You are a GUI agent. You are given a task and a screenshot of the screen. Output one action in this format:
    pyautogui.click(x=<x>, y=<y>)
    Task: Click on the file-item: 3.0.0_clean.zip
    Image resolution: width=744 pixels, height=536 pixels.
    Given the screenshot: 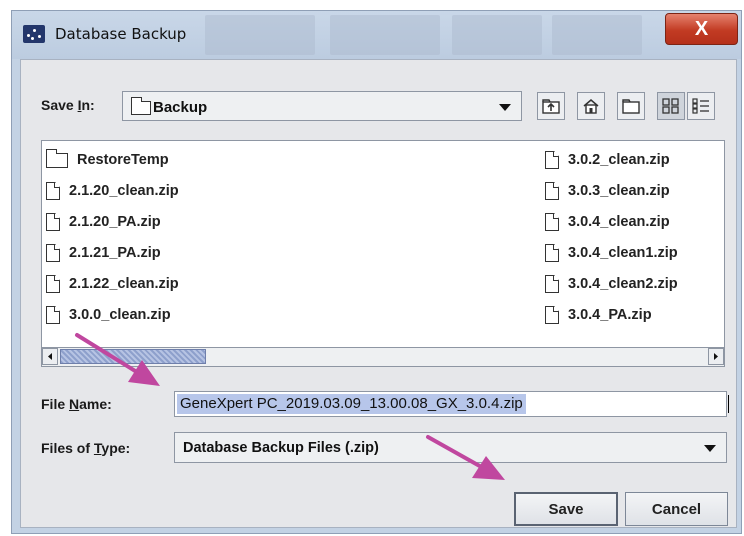 What is the action you would take?
    pyautogui.click(x=108, y=315)
    